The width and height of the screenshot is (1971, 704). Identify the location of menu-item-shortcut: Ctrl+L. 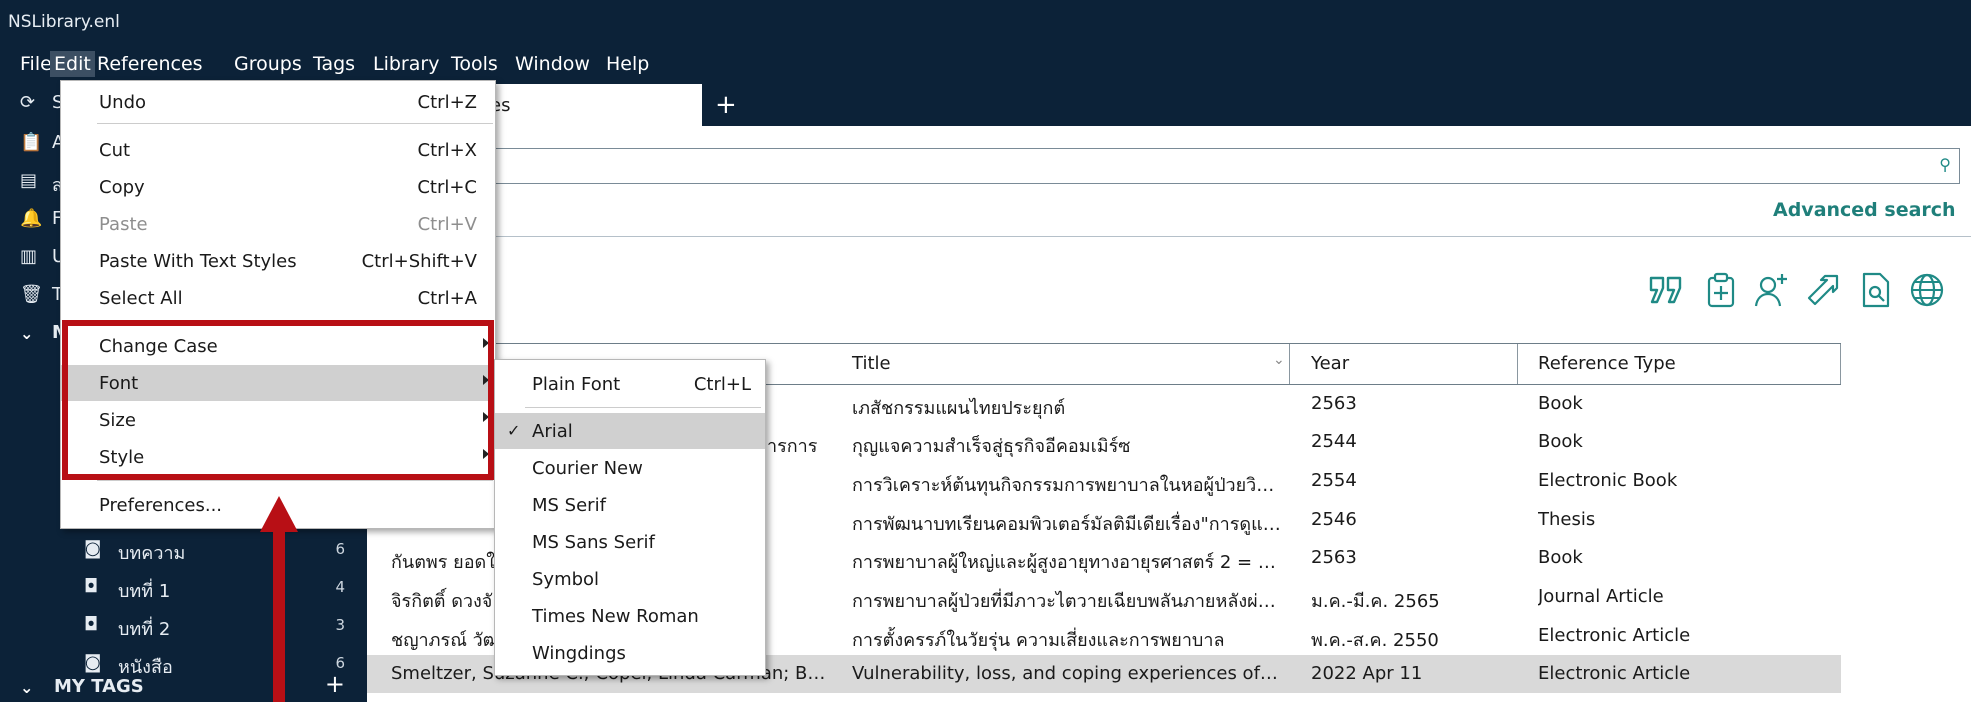
(722, 384).